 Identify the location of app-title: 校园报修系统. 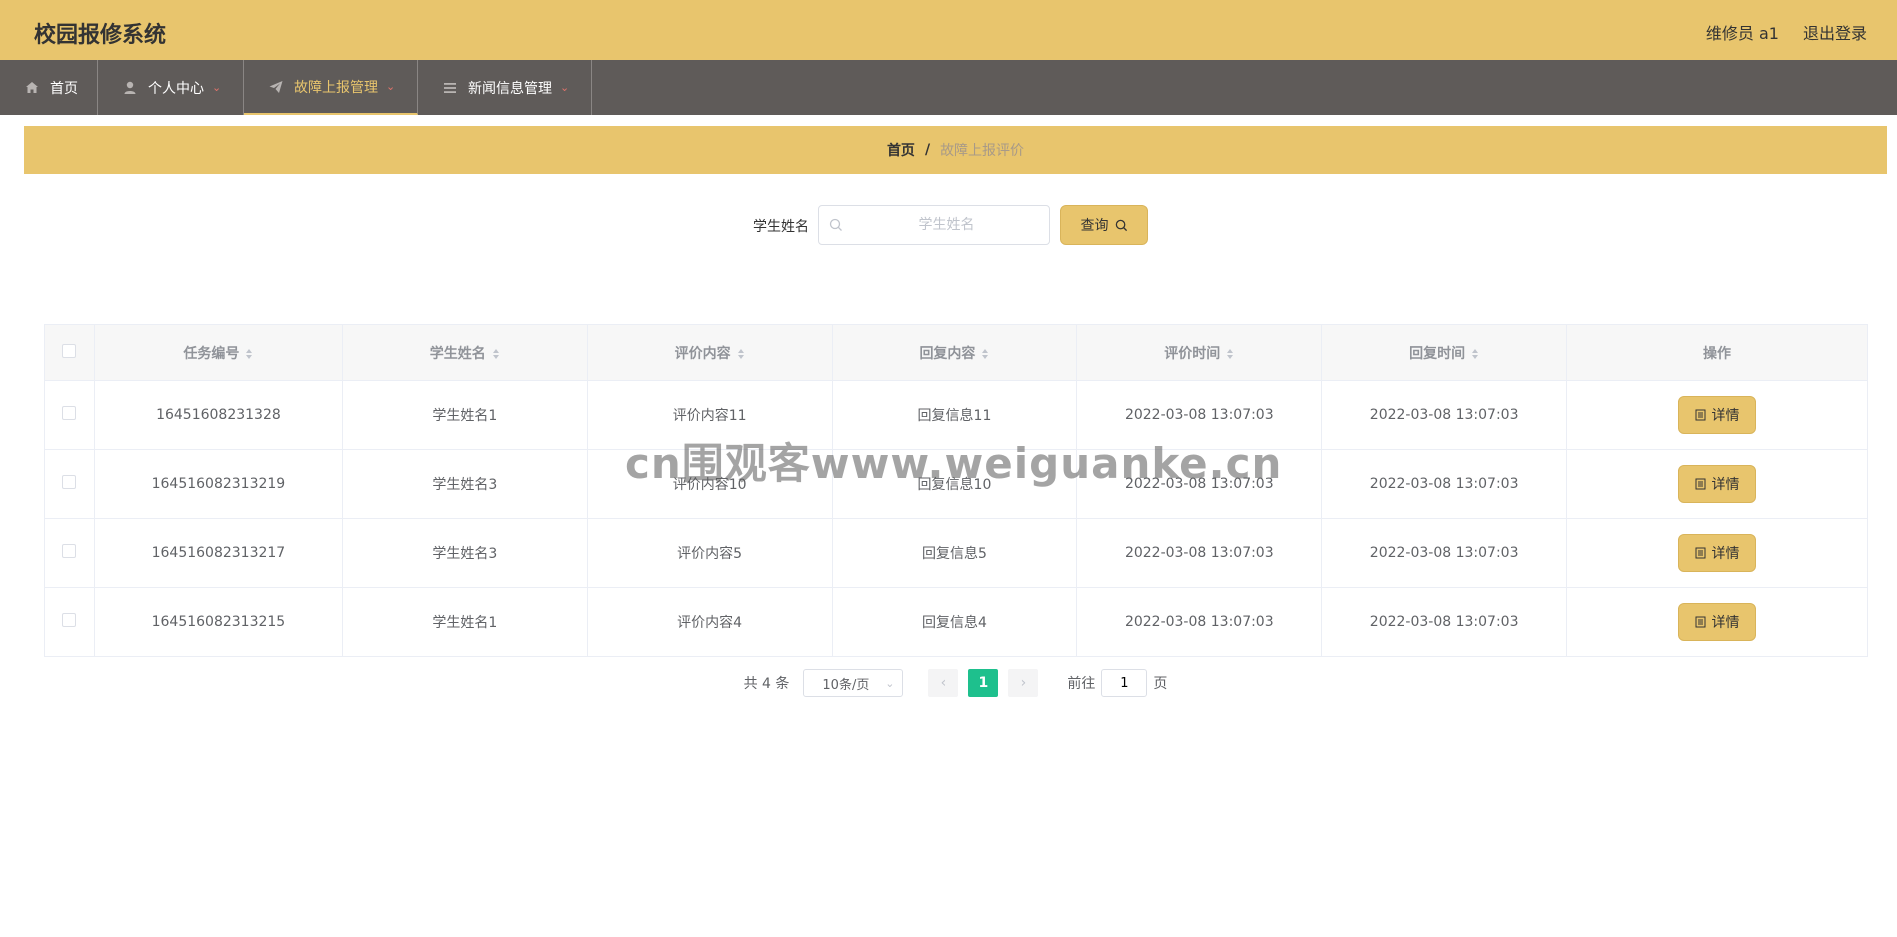
(100, 35).